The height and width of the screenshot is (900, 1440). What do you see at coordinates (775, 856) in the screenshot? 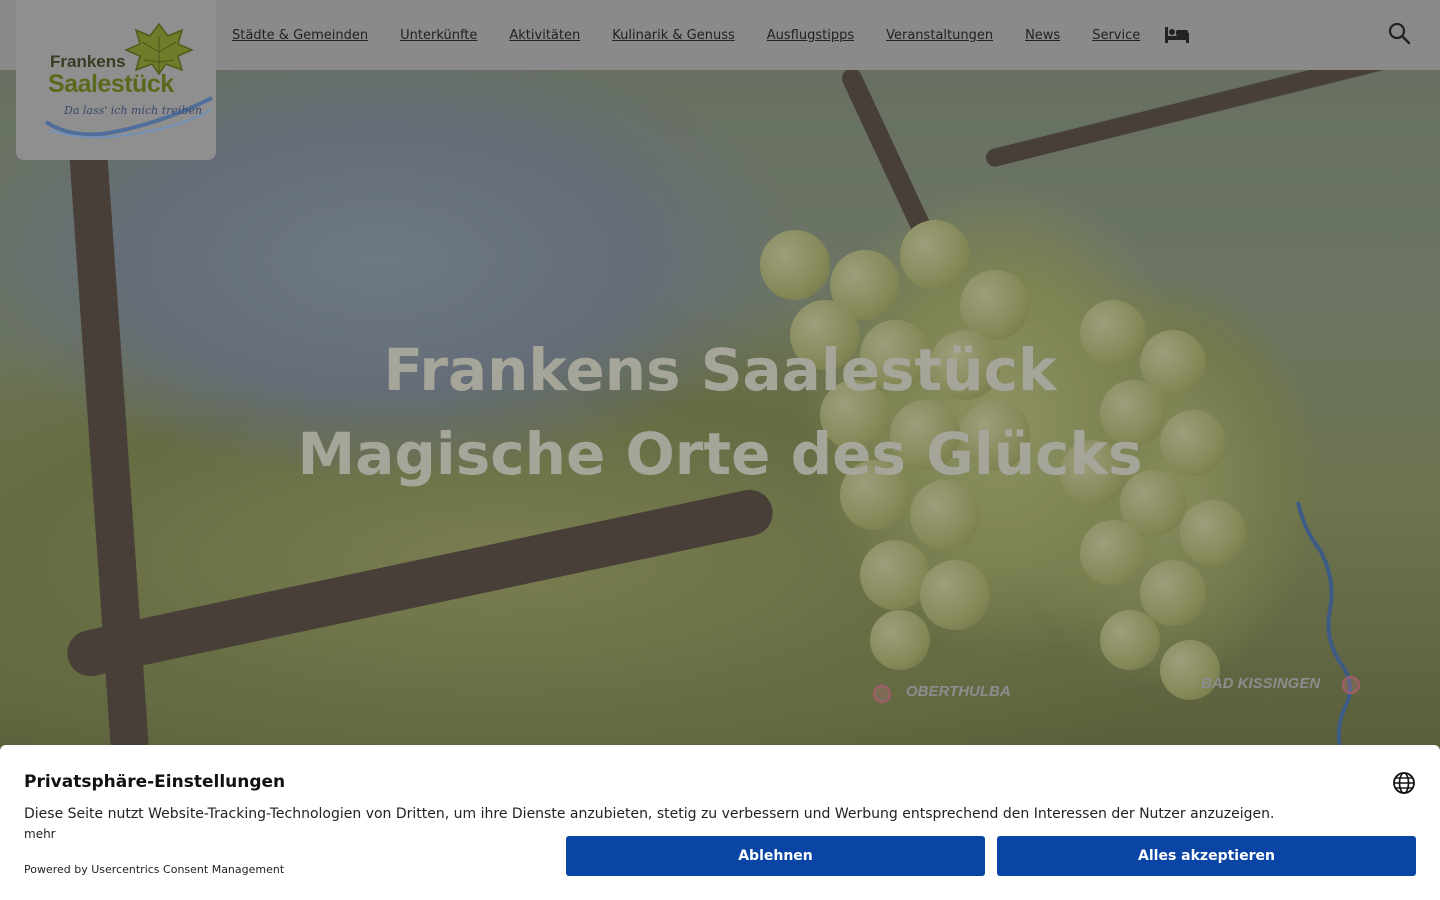
I see `deny-button: Ablehnen` at bounding box center [775, 856].